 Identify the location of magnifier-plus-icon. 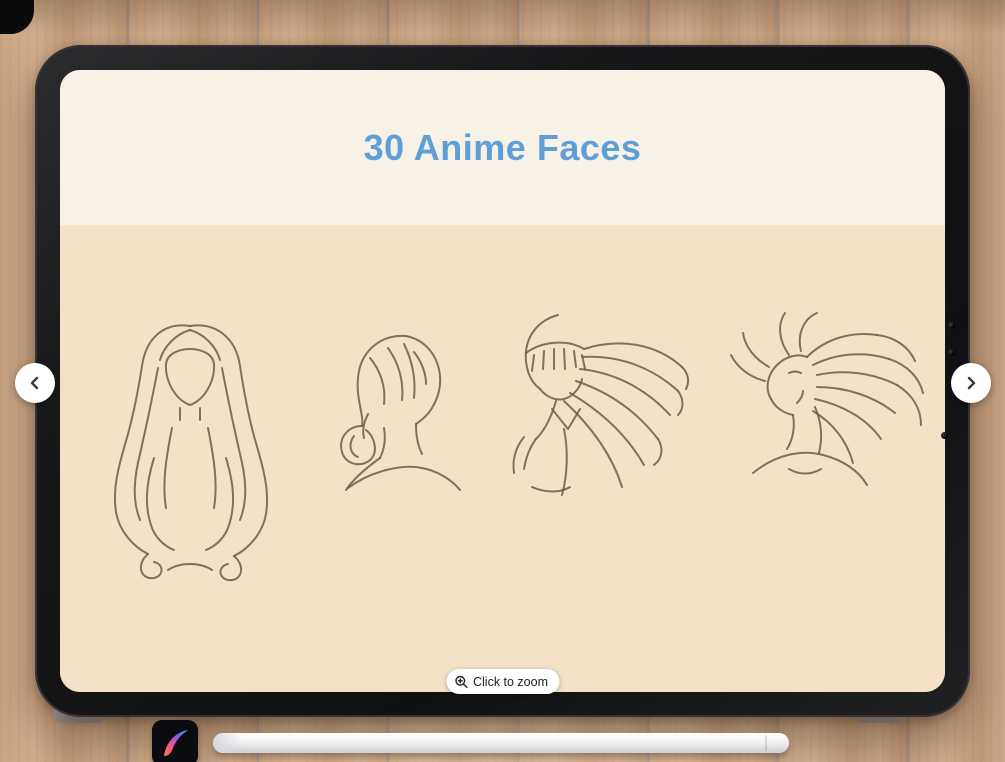
(461, 681).